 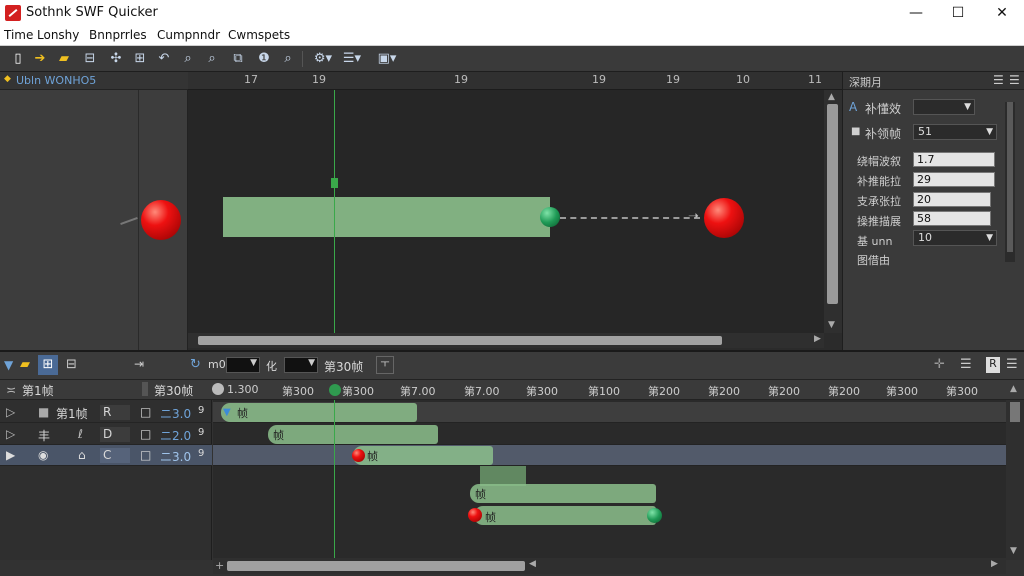 I want to click on scroll-left-icon: ◀, so click(x=532, y=564).